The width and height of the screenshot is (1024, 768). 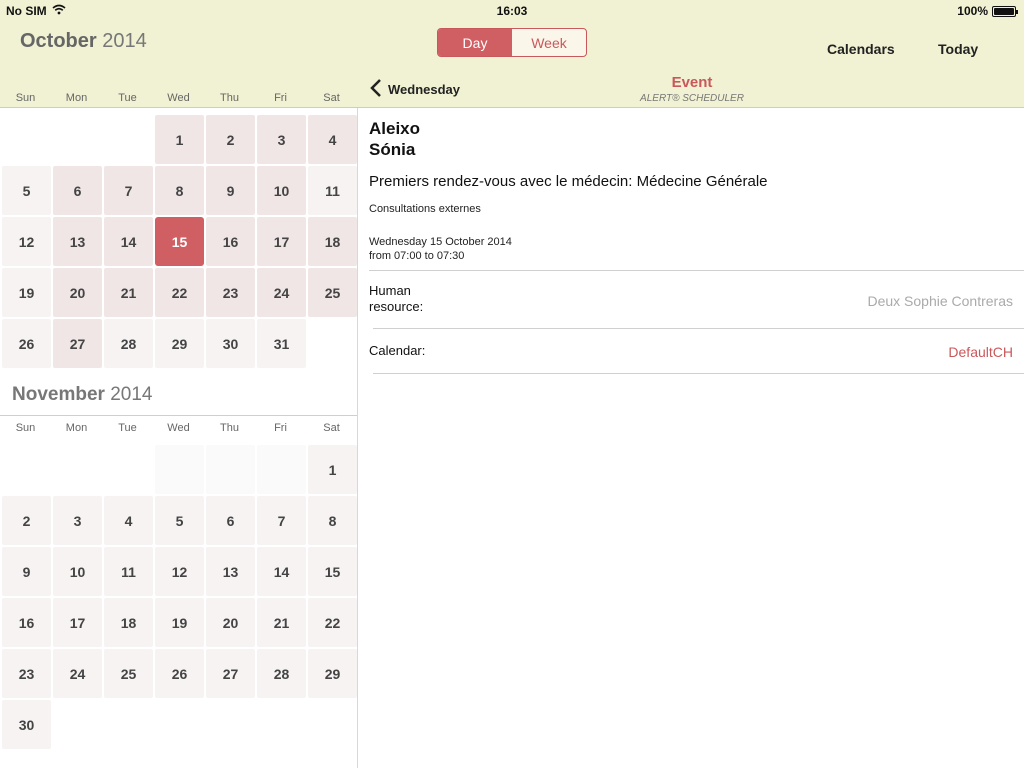 What do you see at coordinates (440, 242) in the screenshot?
I see `event-date: Wednesday 15 October 2014` at bounding box center [440, 242].